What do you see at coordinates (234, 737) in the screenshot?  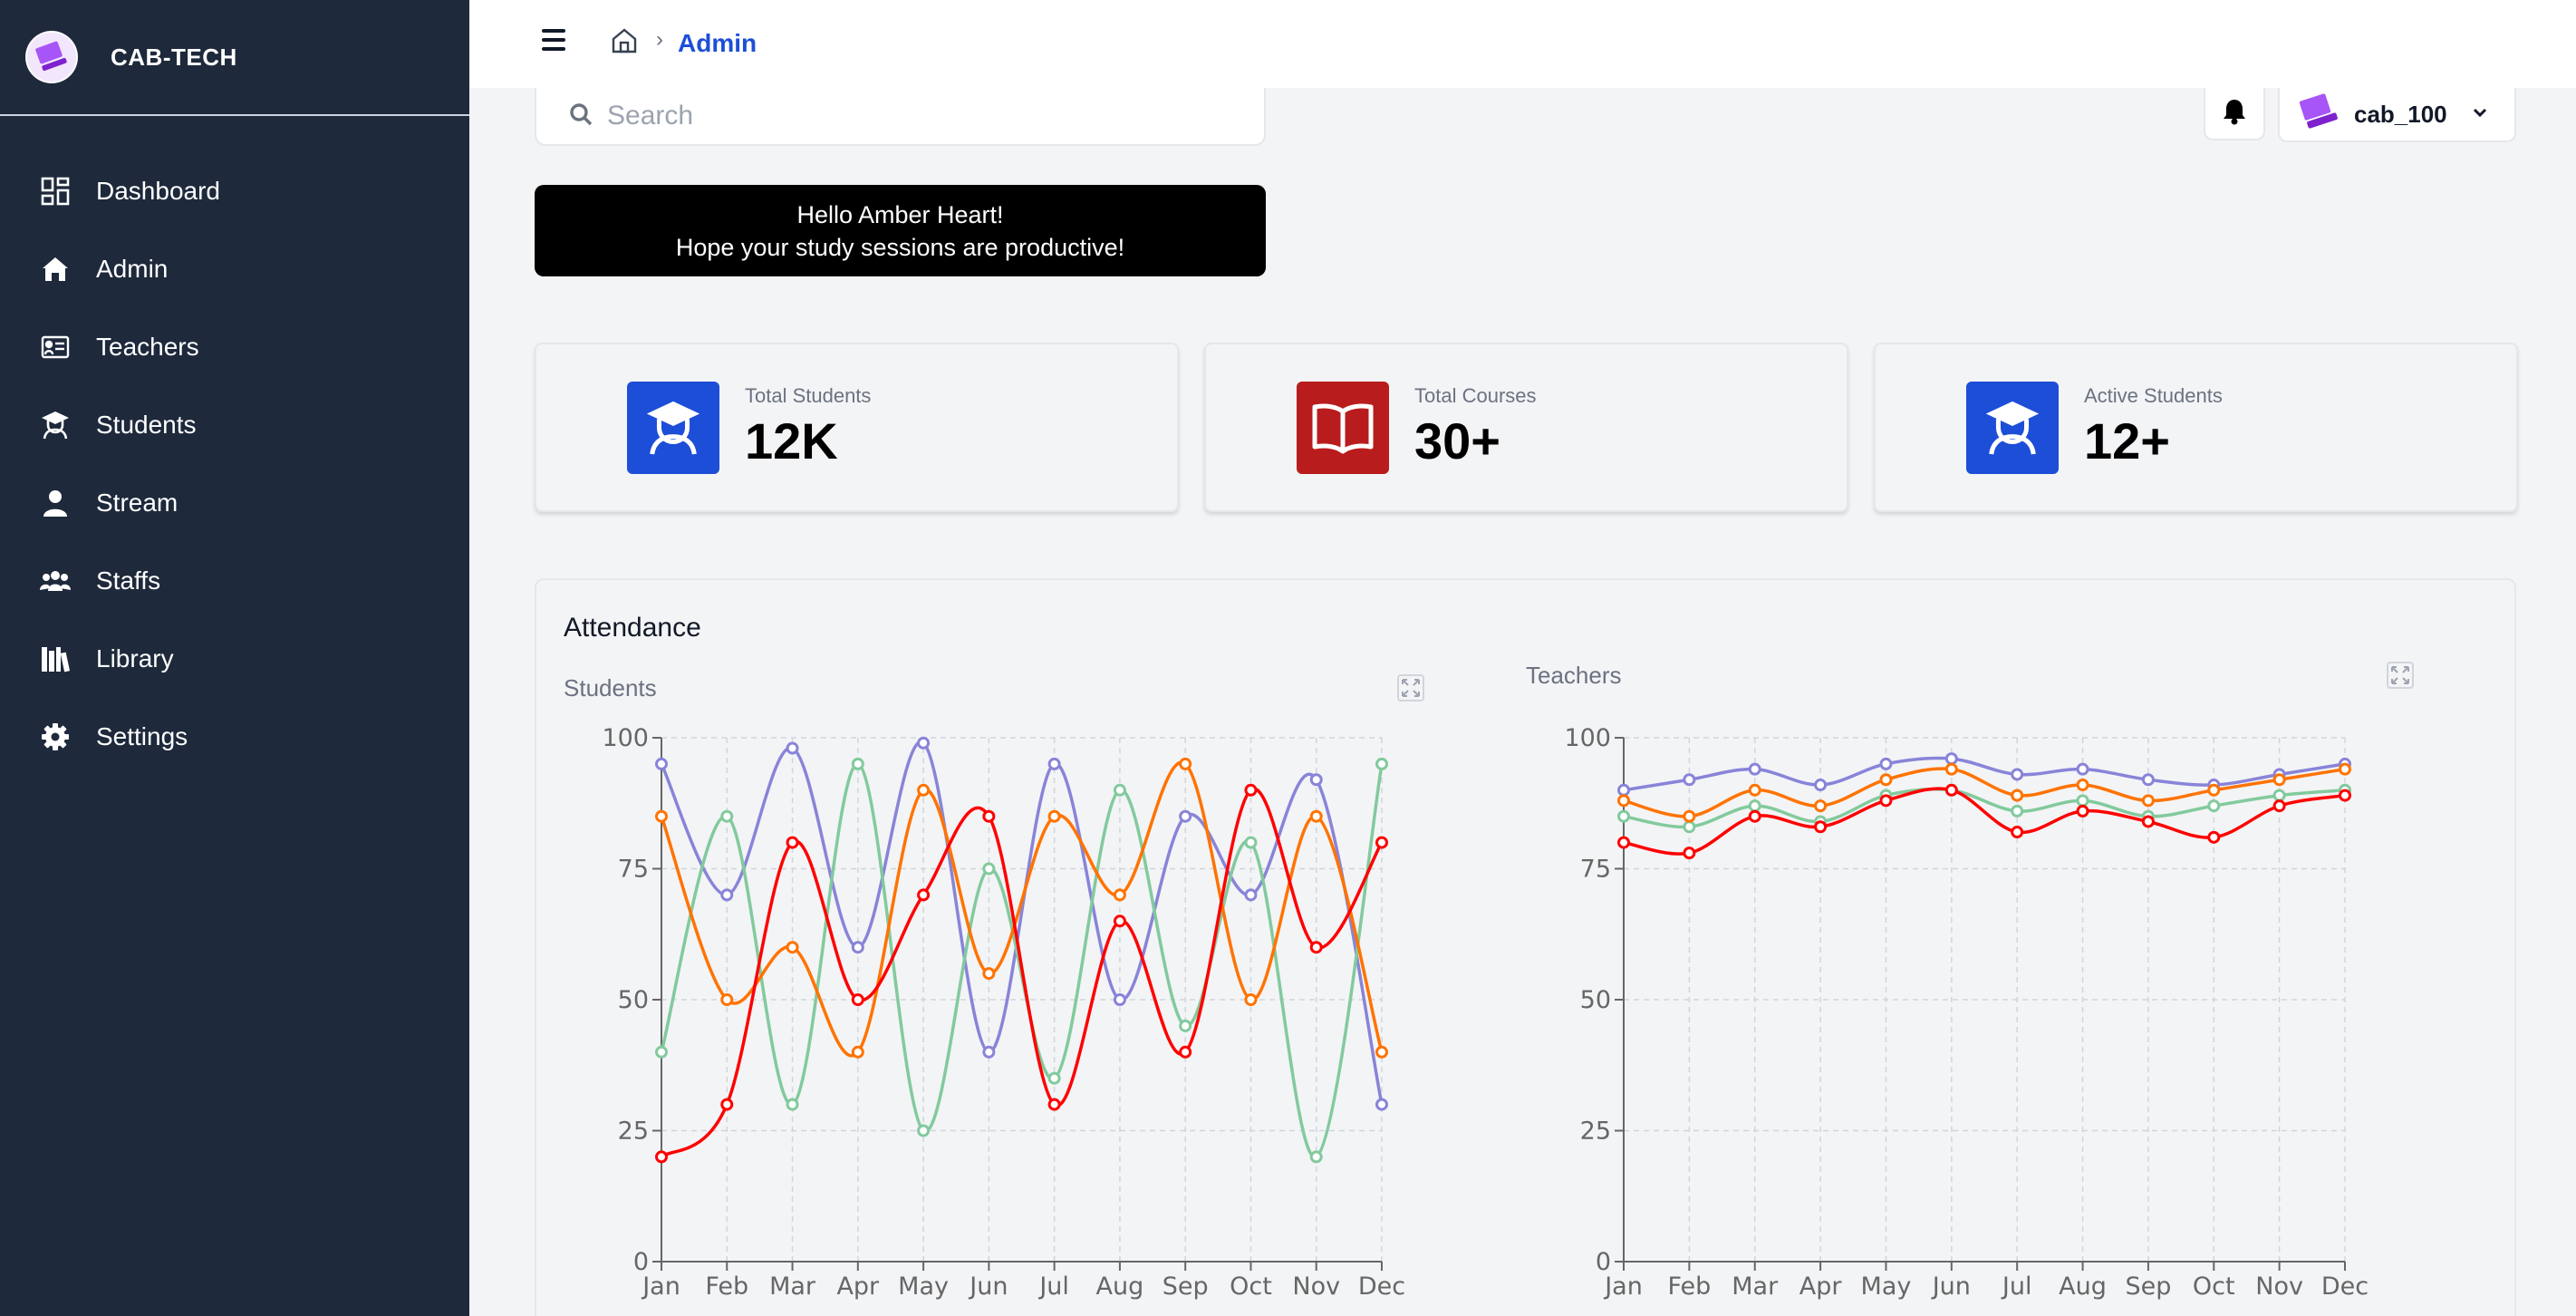 I see `sidebar-item-settings: Settings` at bounding box center [234, 737].